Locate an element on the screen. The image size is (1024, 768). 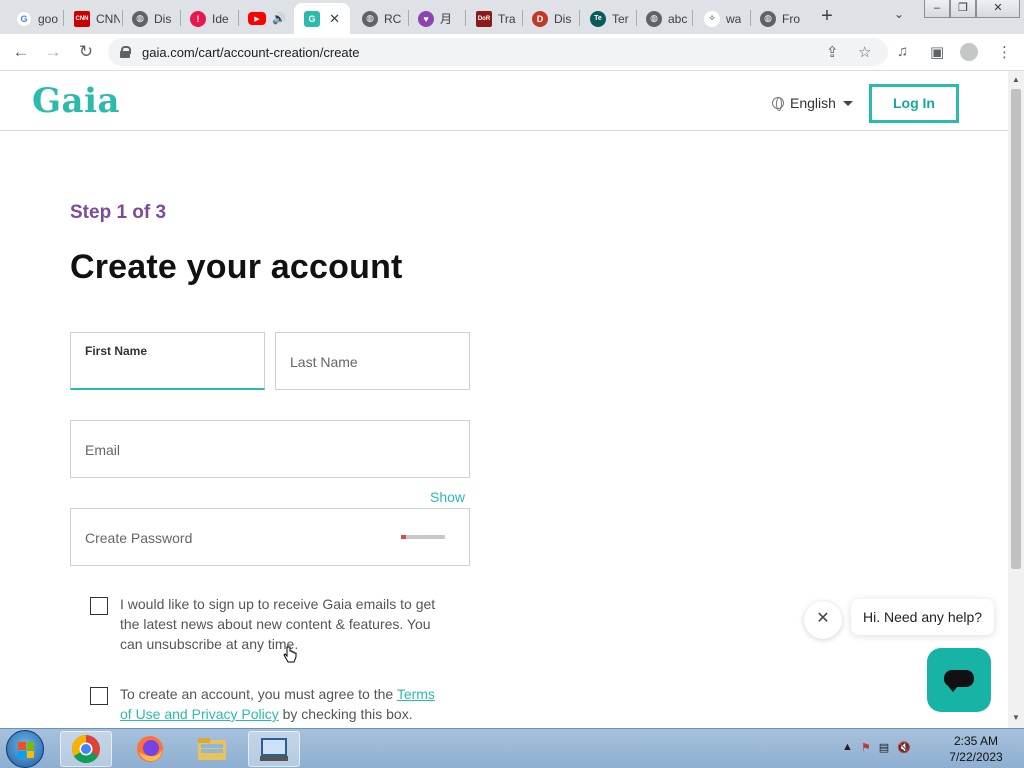
menu-icon: ⋮ is located at coordinates (1004, 52).